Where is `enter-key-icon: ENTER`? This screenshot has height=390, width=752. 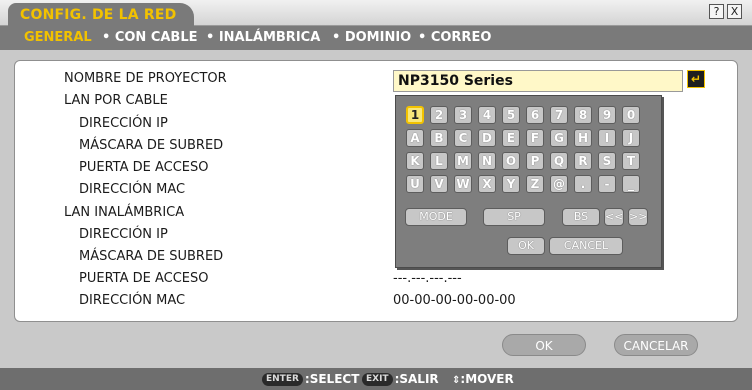 enter-key-icon: ENTER is located at coordinates (282, 379).